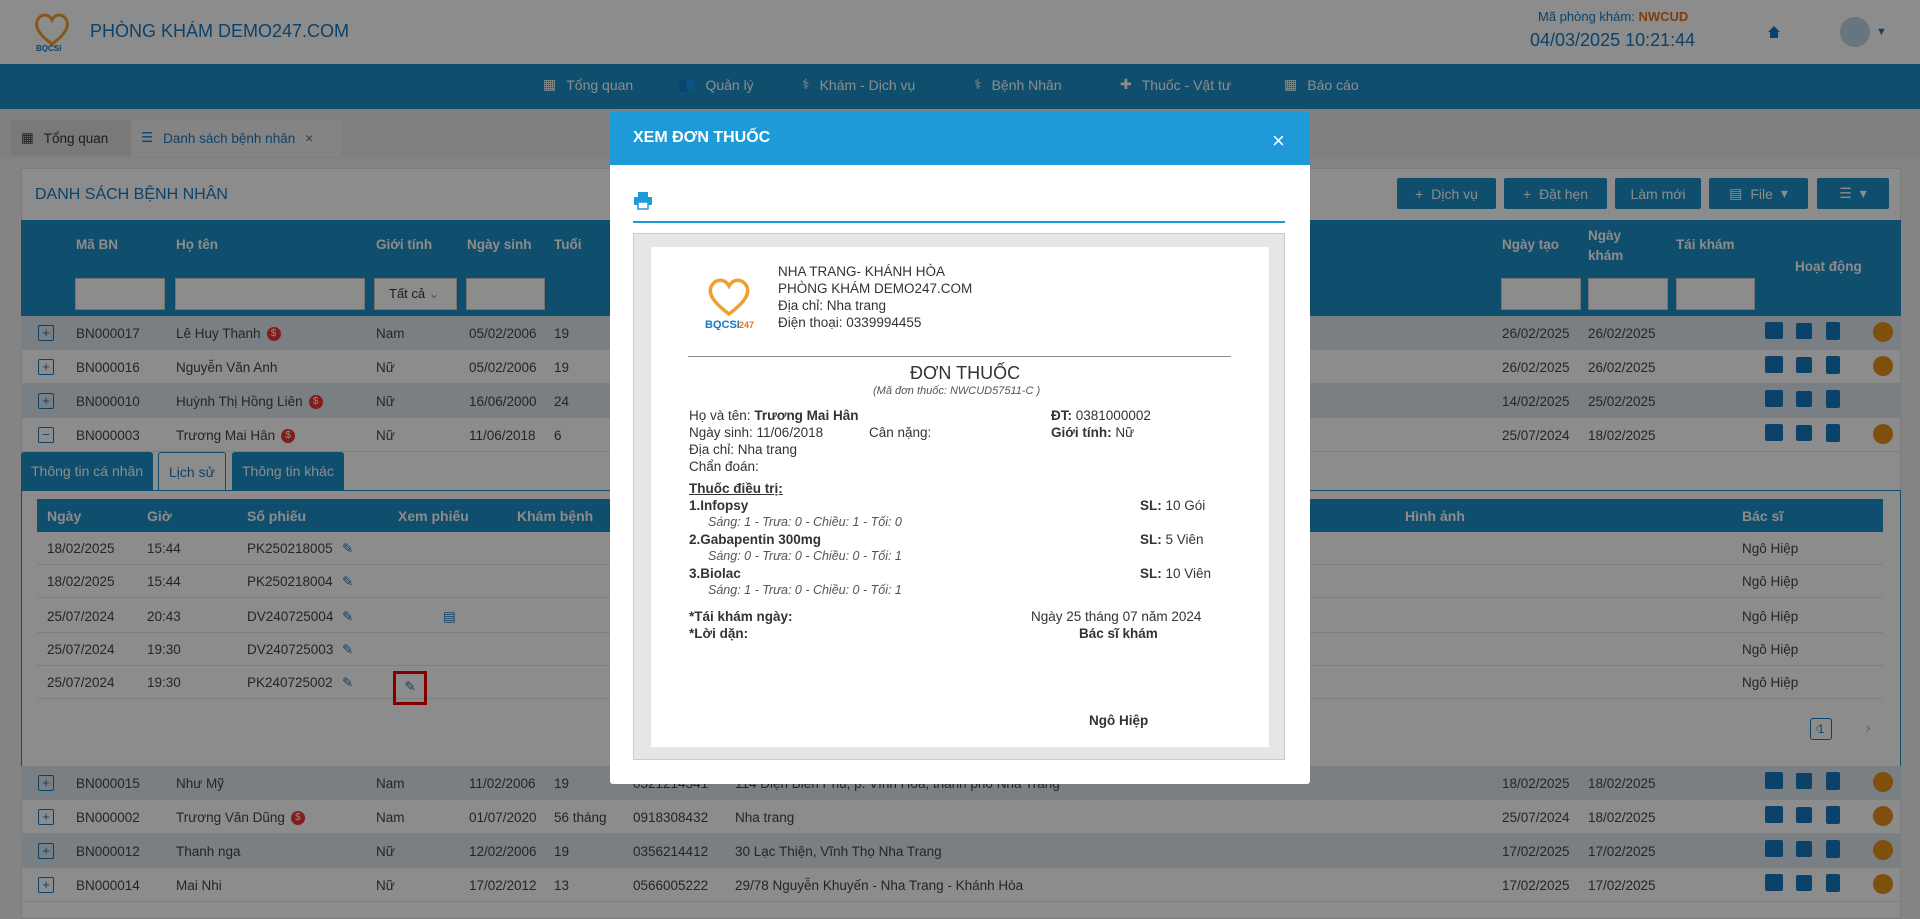 This screenshot has height=919, width=1920. I want to click on advice-label: *Lời dặn:, so click(719, 633).